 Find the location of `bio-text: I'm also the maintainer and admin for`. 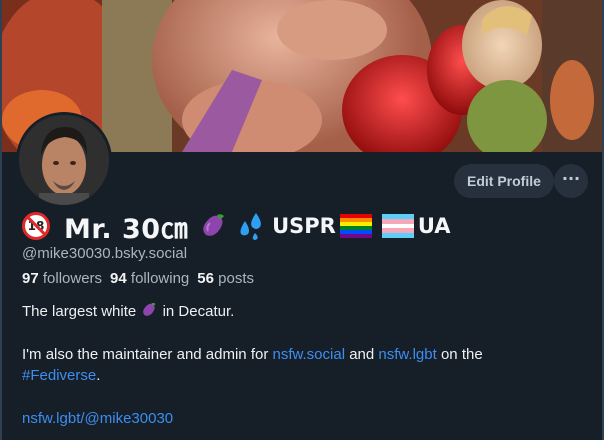

bio-text: I'm also the maintainer and admin for is located at coordinates (145, 354).